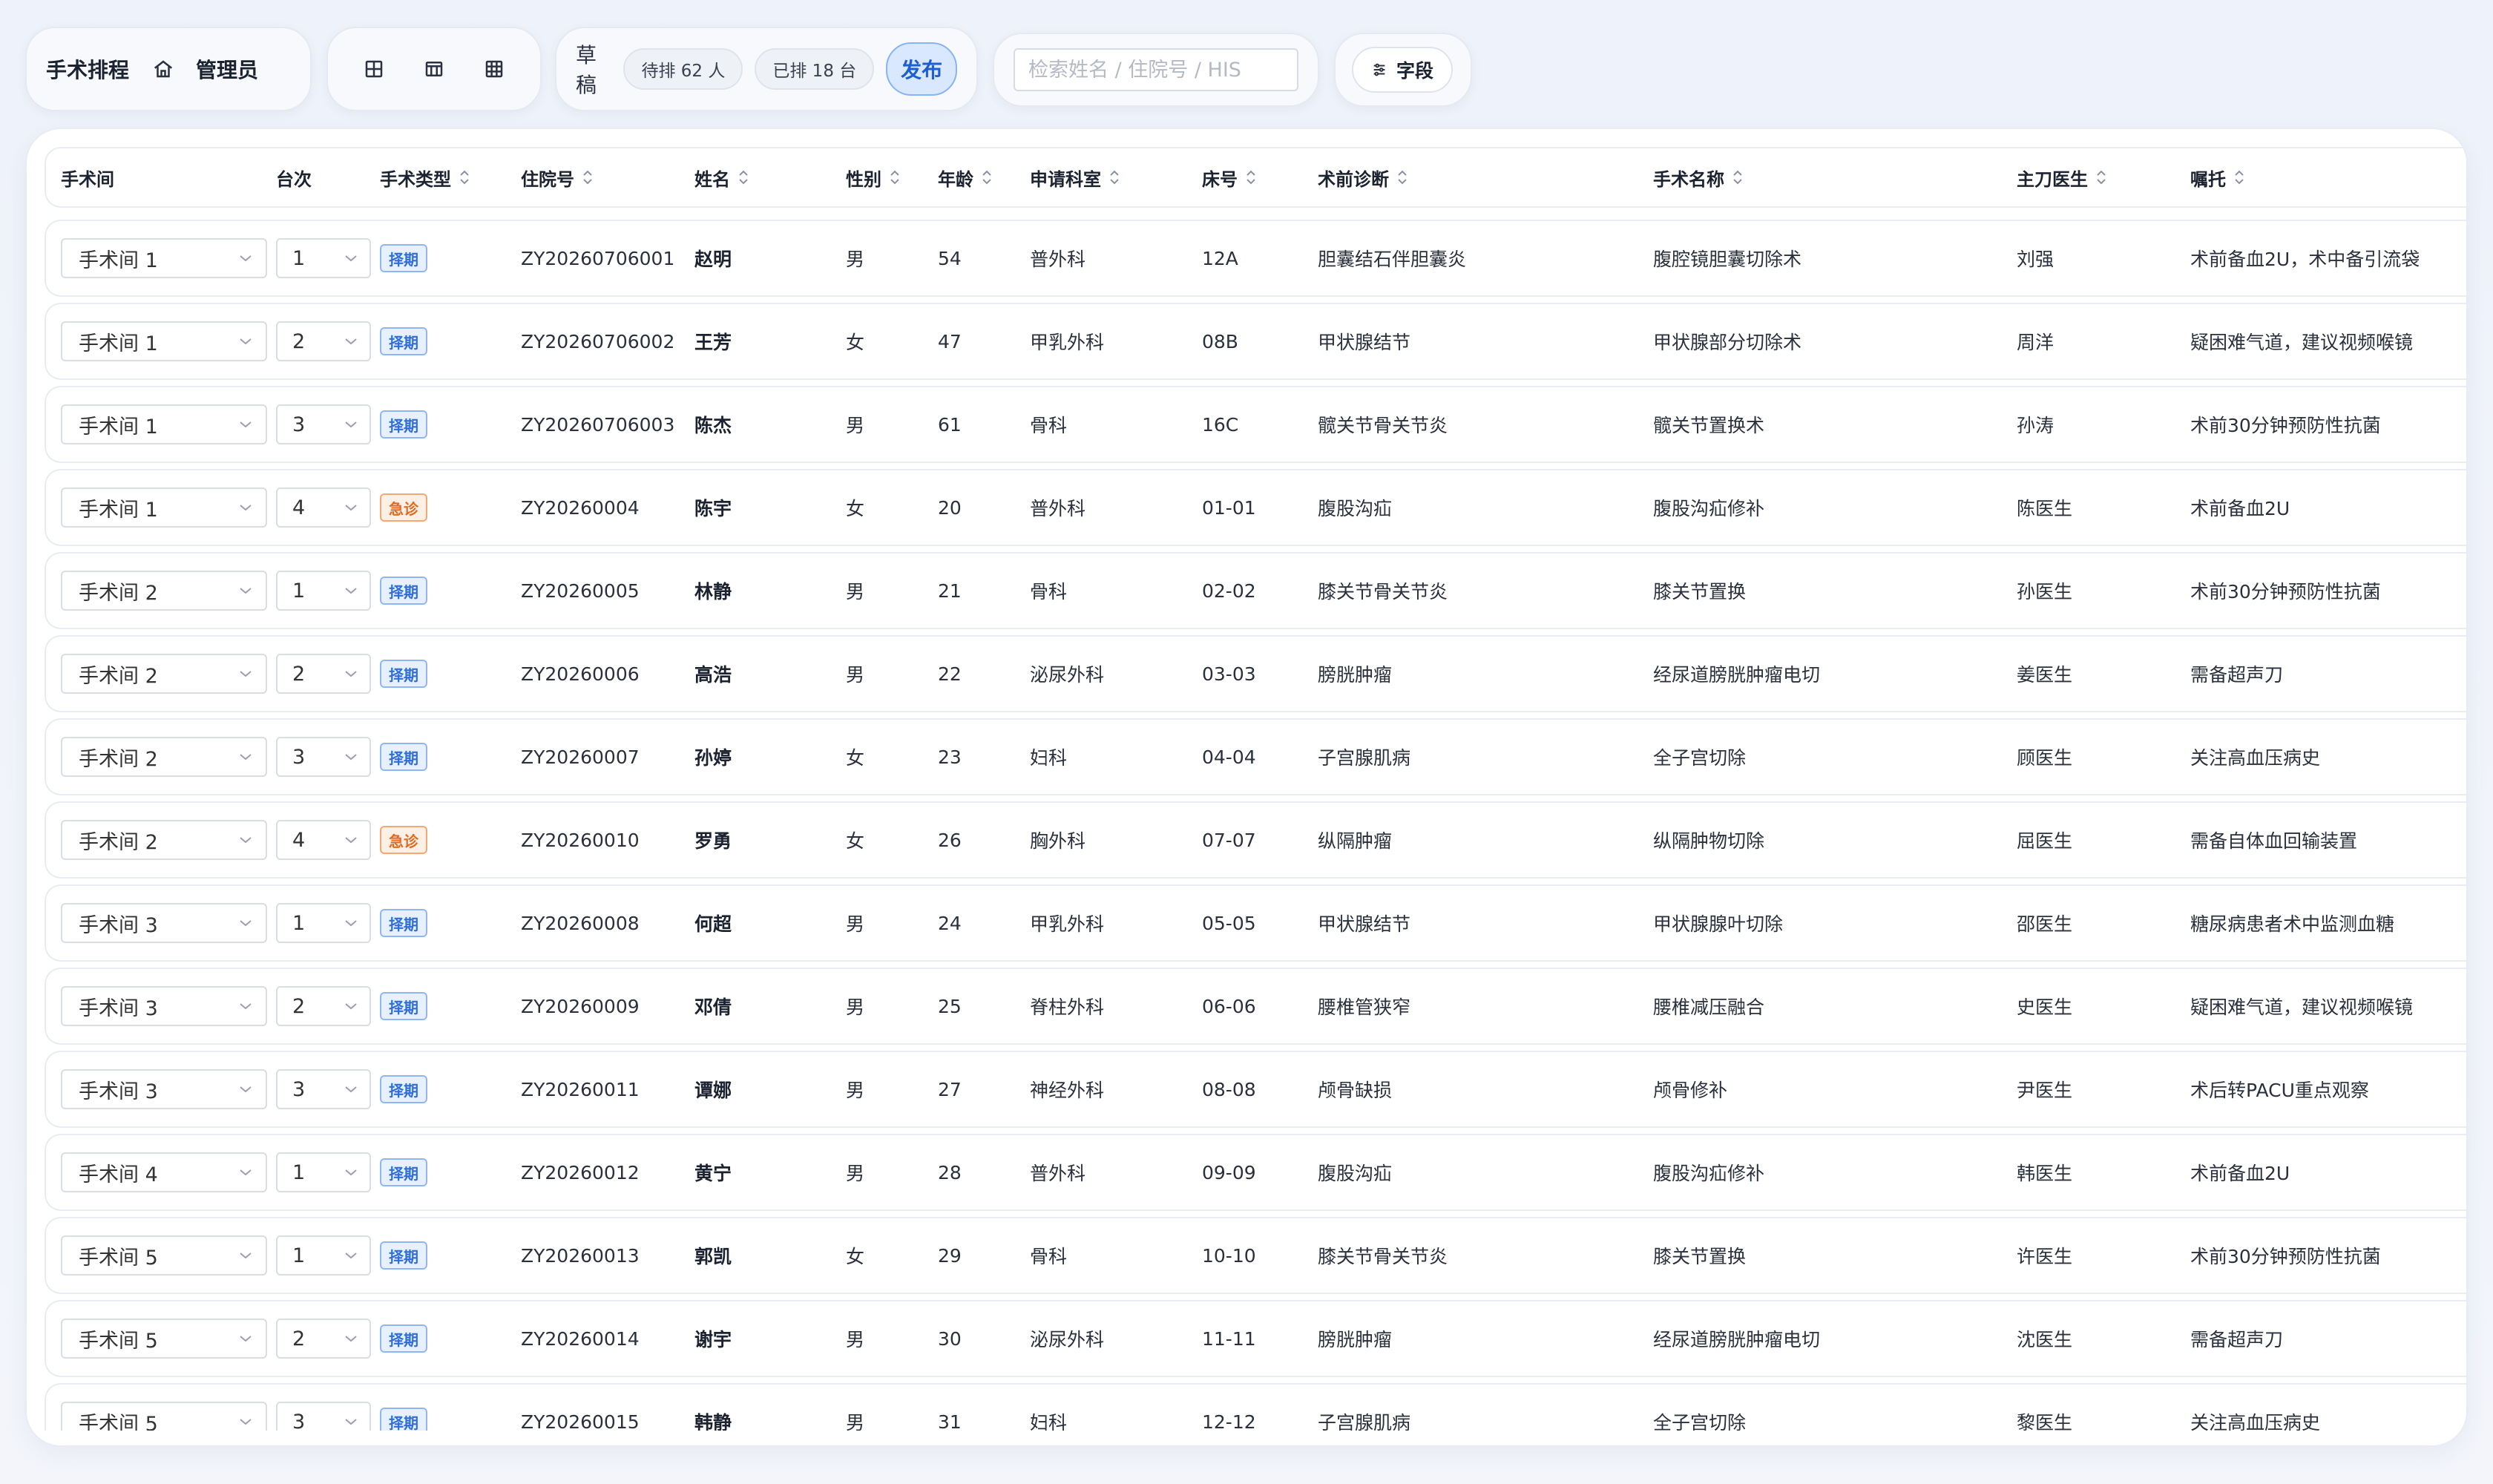 The width and height of the screenshot is (2493, 1484). What do you see at coordinates (434, 69) in the screenshot?
I see `board-view-icon` at bounding box center [434, 69].